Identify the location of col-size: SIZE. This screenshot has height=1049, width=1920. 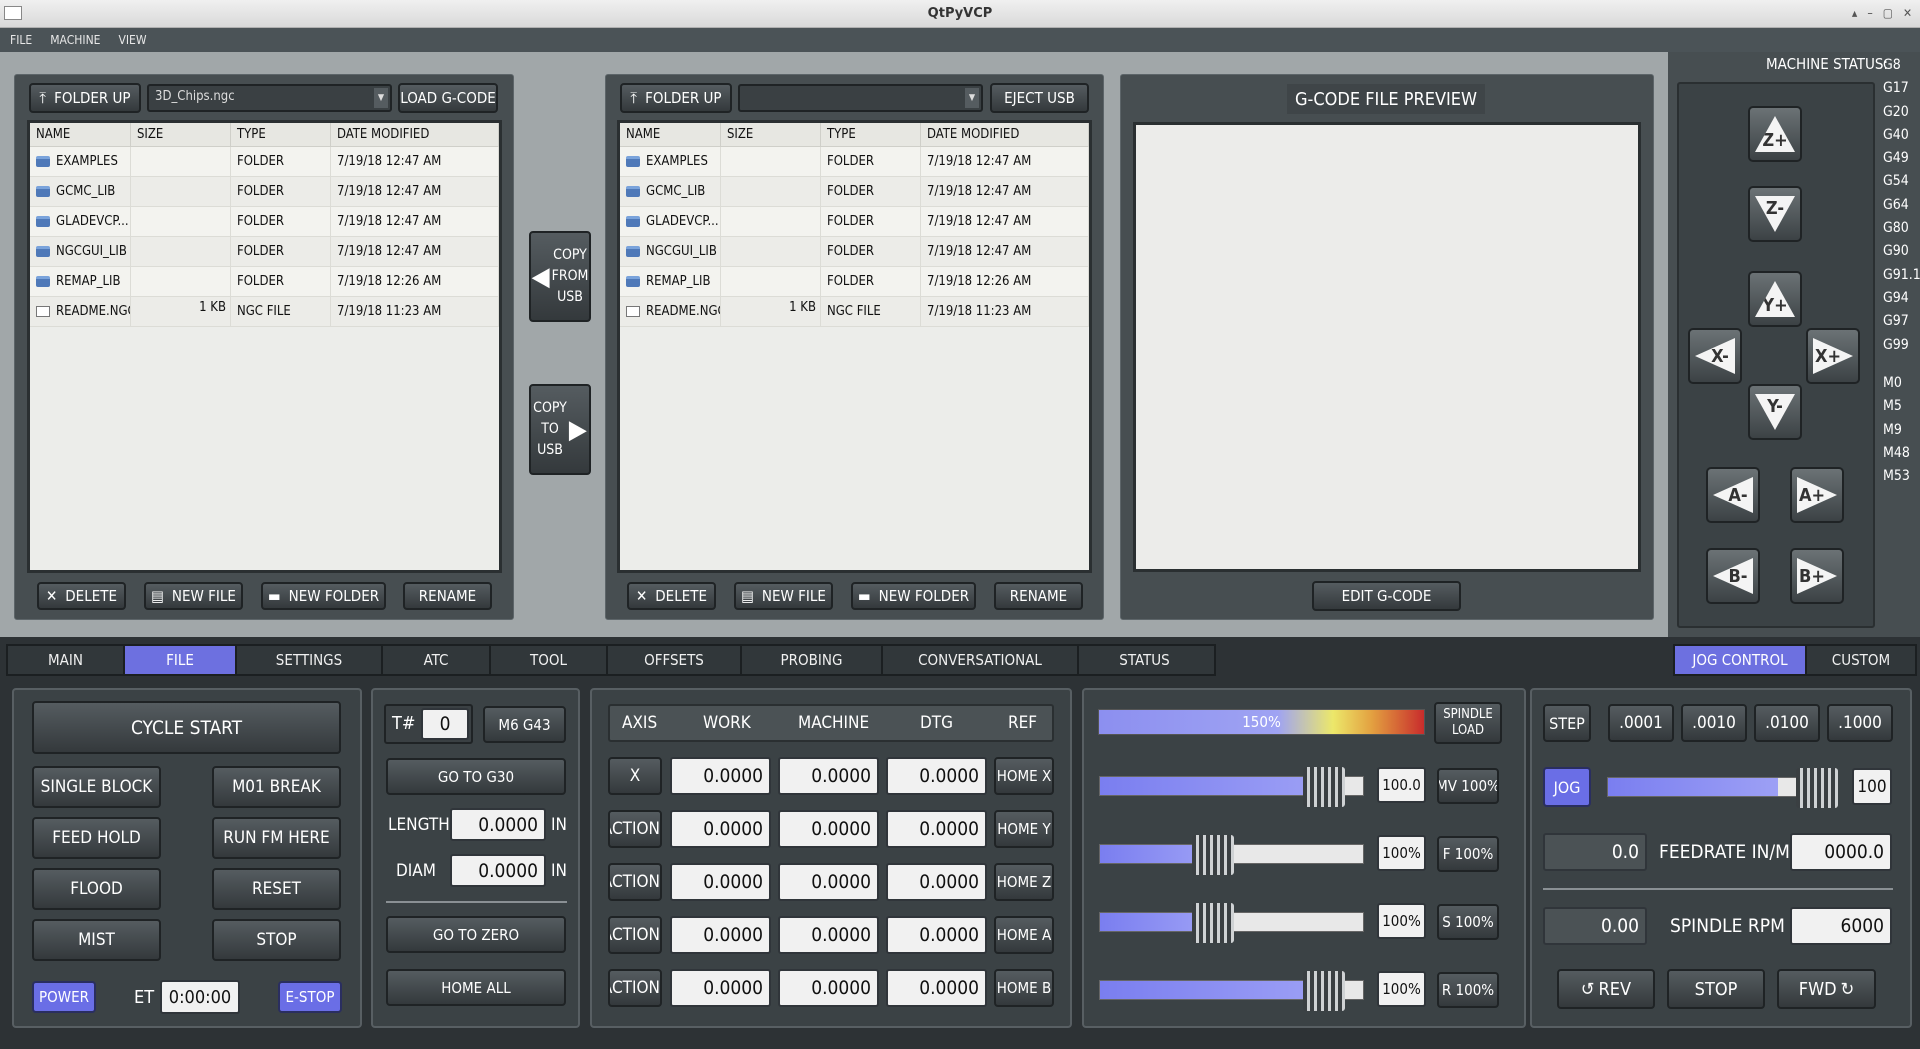
(771, 134).